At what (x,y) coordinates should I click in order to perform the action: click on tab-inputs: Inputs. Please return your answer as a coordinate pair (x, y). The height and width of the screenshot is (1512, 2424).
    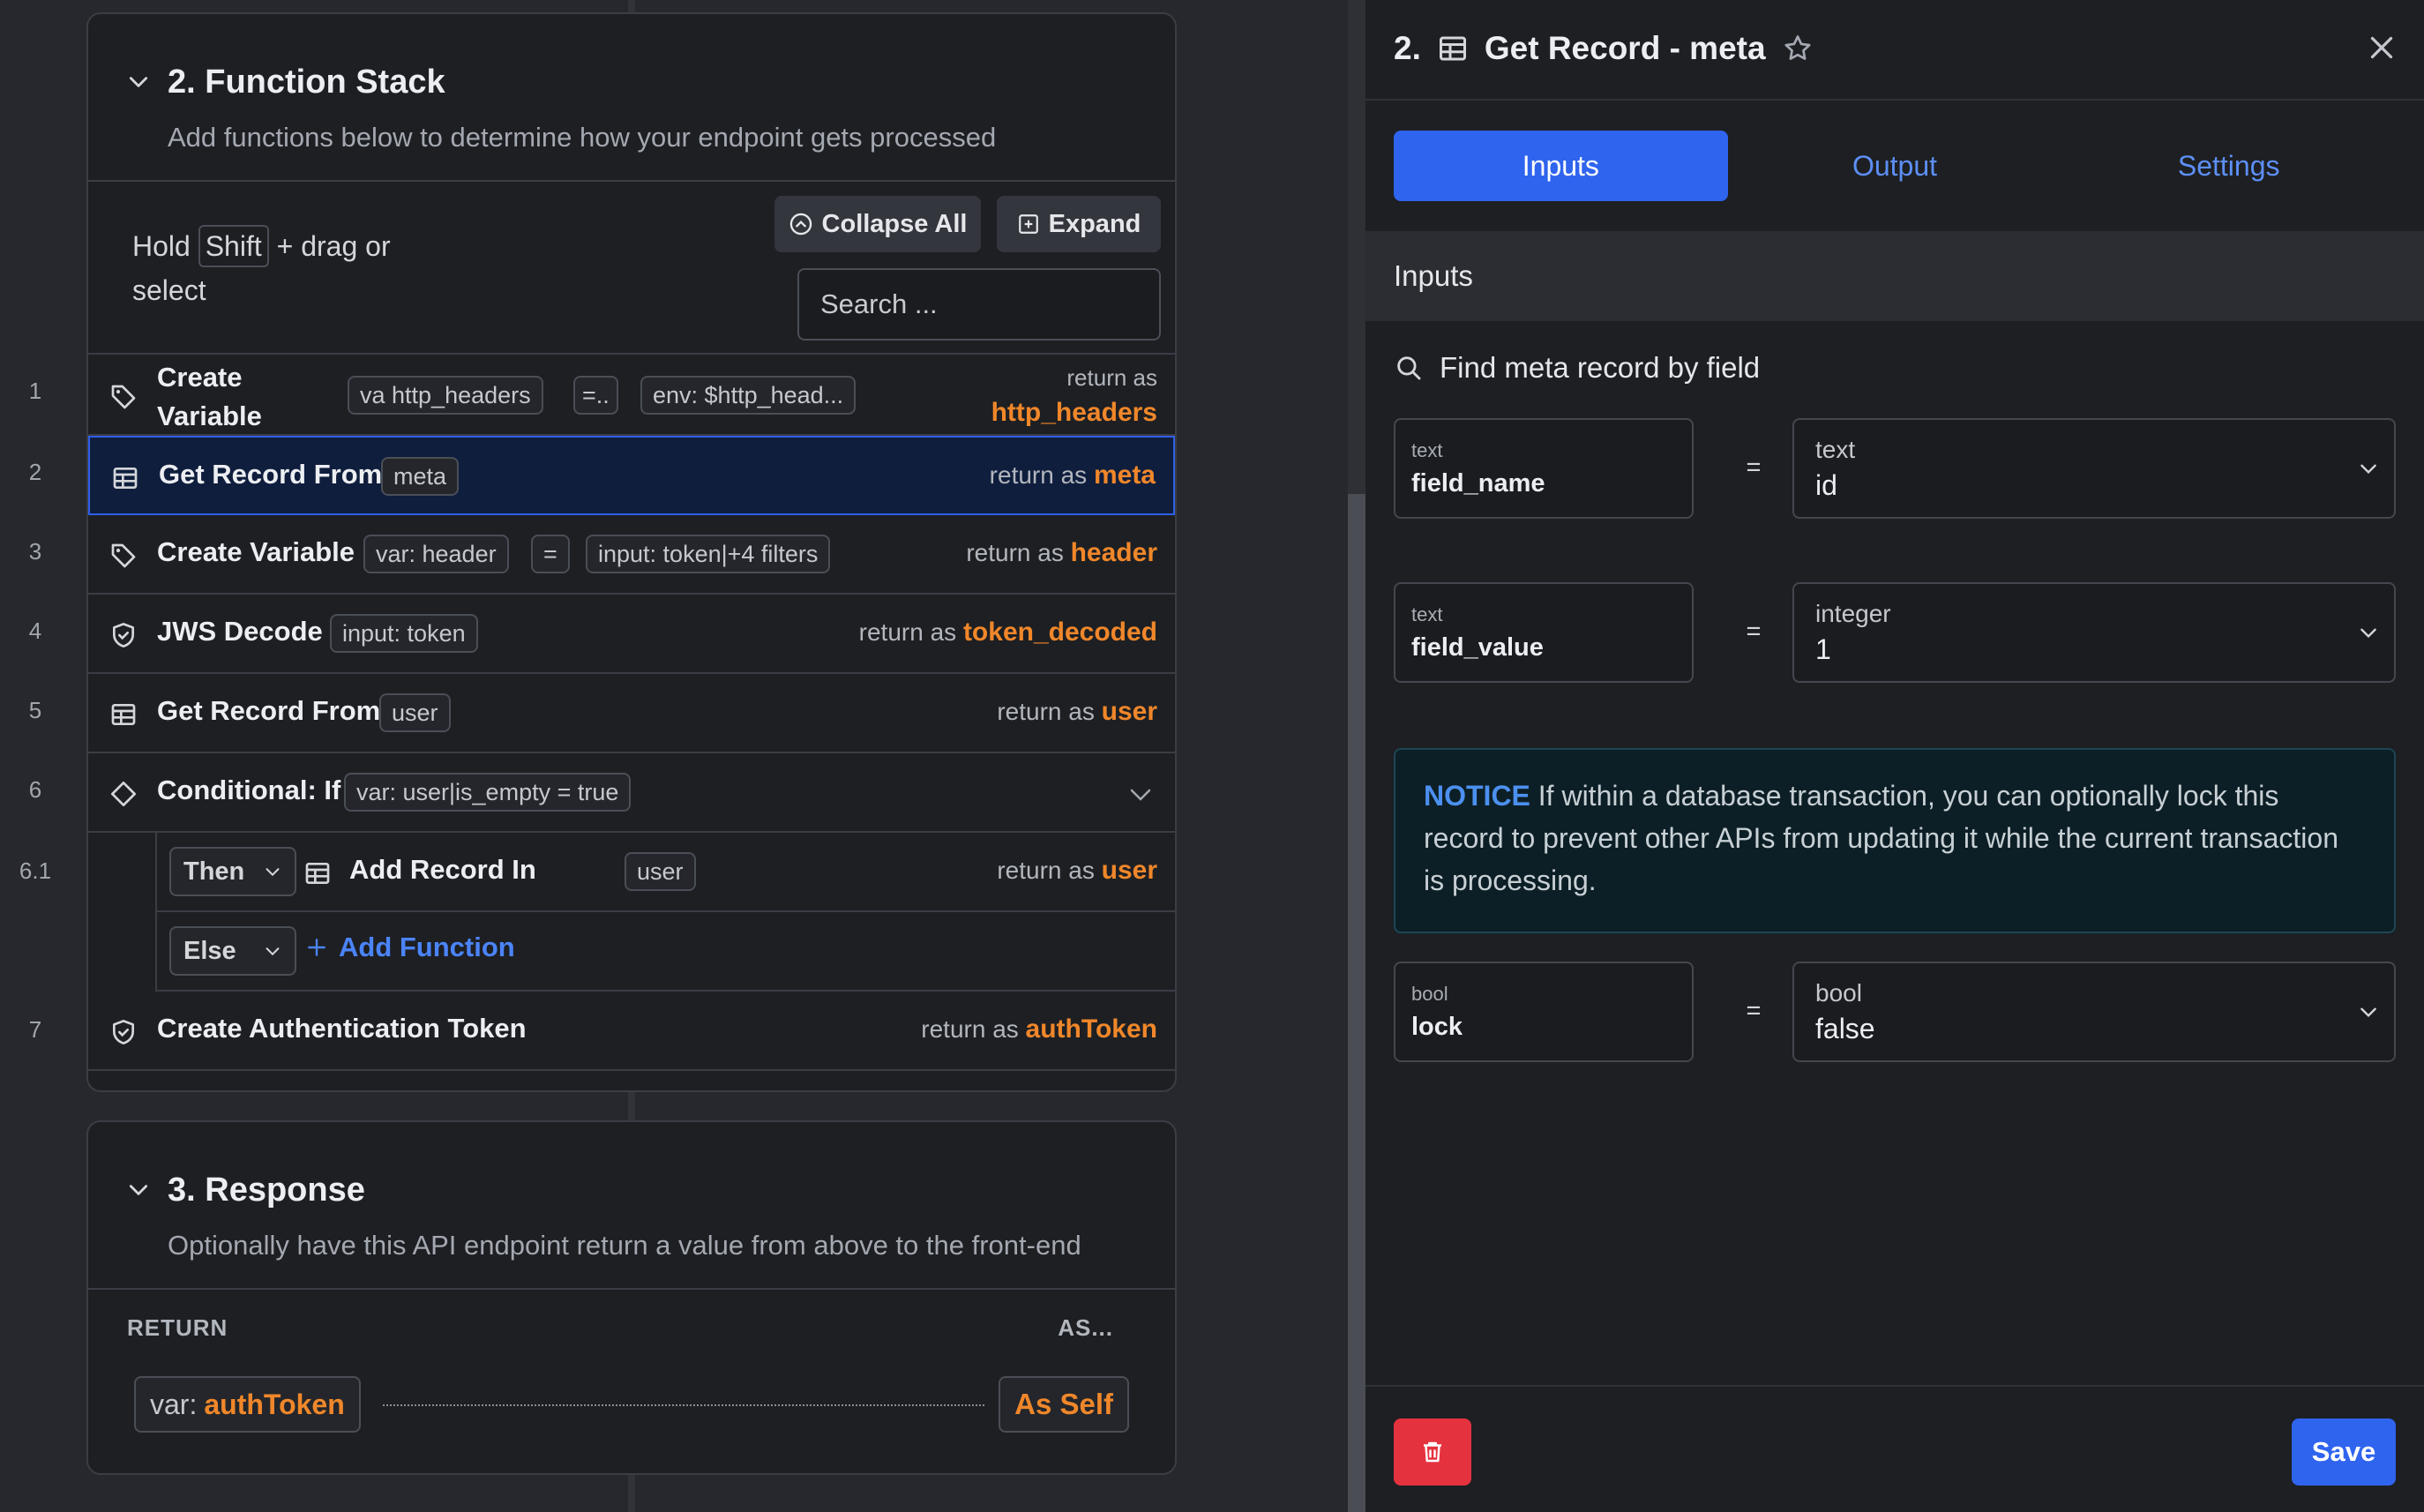
    Looking at the image, I should click on (1561, 166).